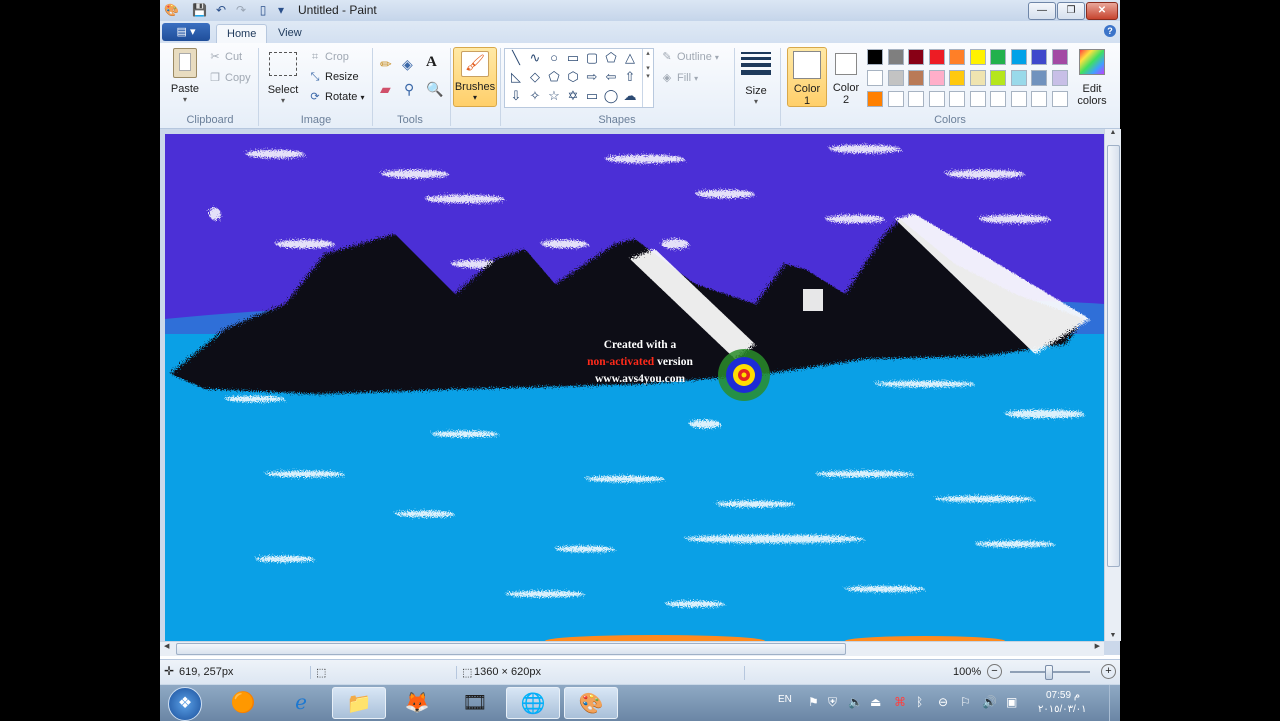 This screenshot has height=721, width=1280. Describe the element at coordinates (846, 76) in the screenshot. I see `color2-button: Color 2` at that location.